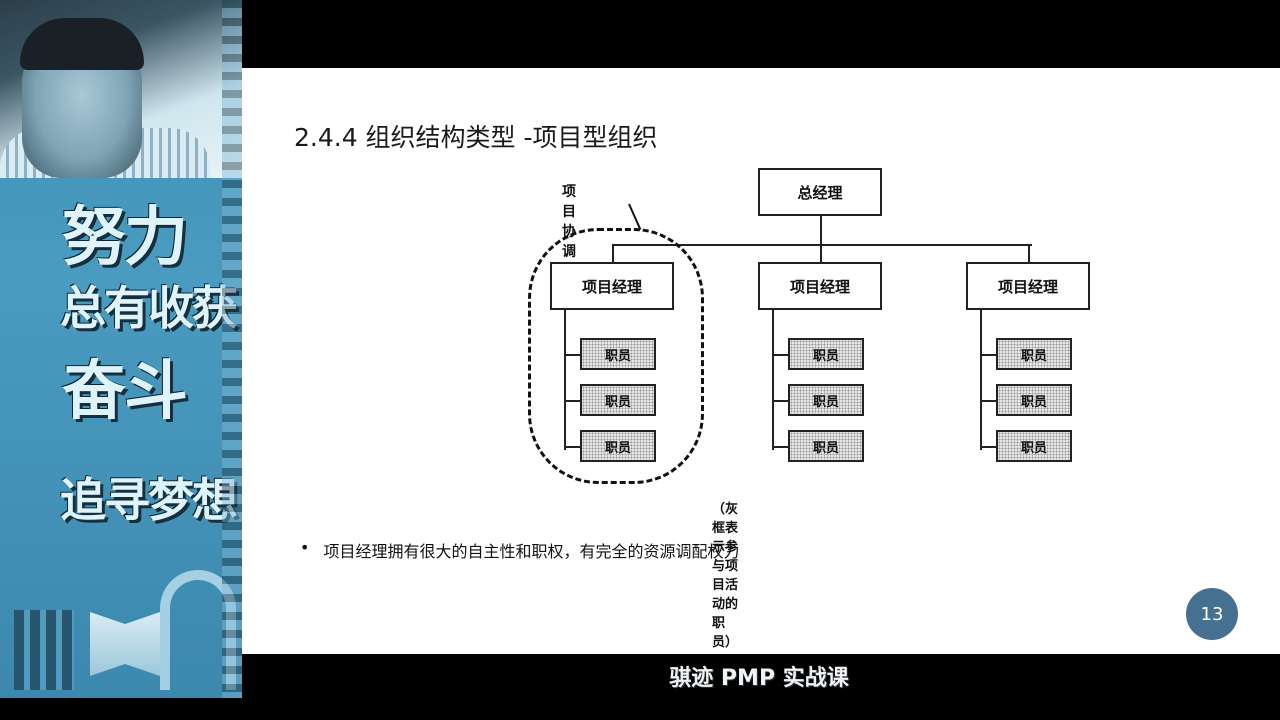 This screenshot has width=1280, height=720. What do you see at coordinates (820, 192) in the screenshot?
I see `general-manager-box: 总经理` at bounding box center [820, 192].